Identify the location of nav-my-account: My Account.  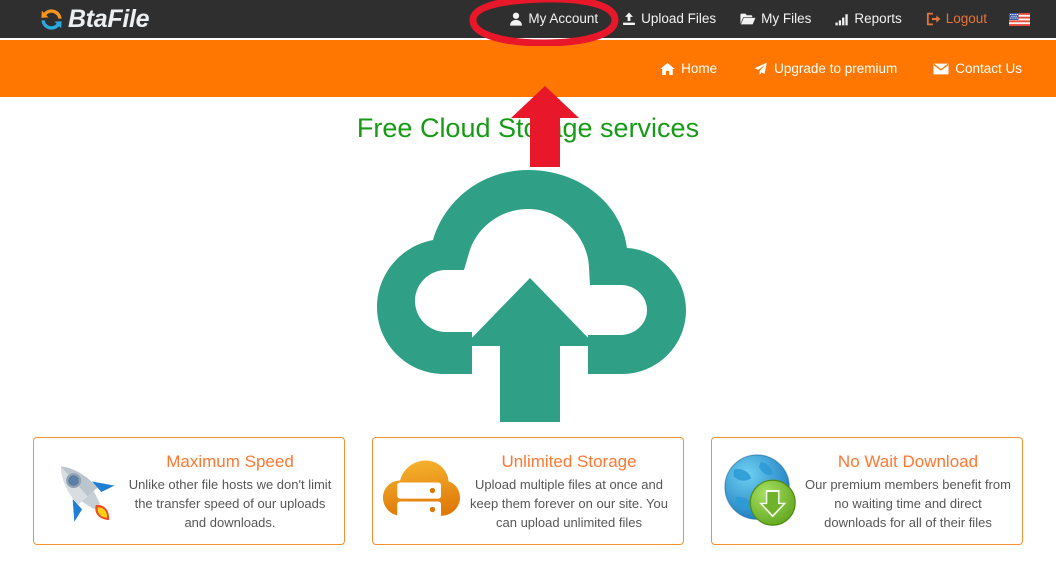
(553, 19).